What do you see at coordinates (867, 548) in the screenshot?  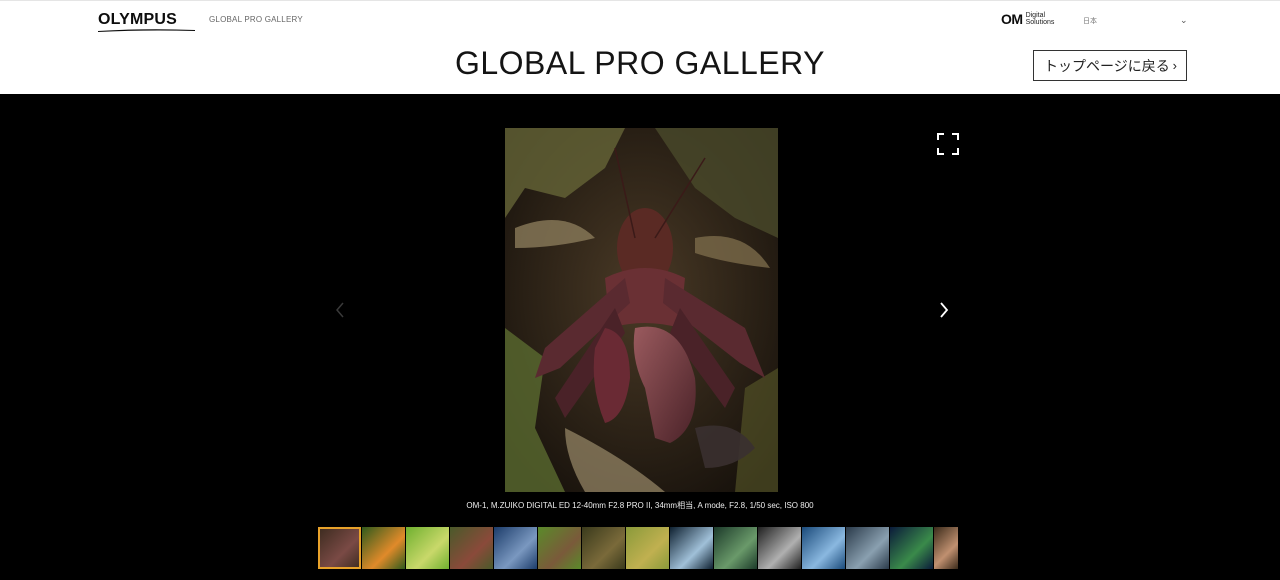 I see `thumbnail-rough-sea` at bounding box center [867, 548].